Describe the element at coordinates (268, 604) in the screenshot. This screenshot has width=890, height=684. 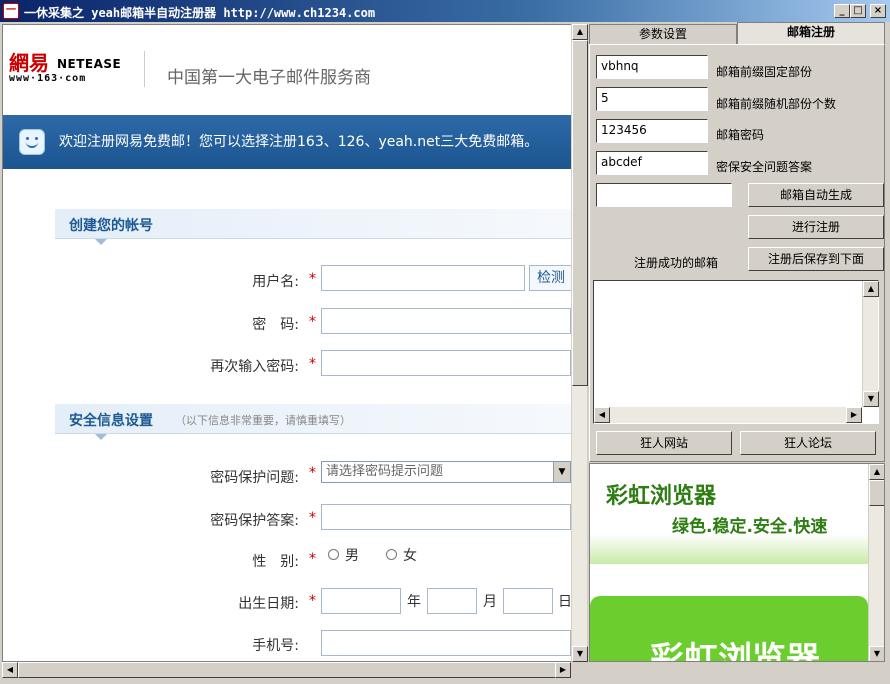
I see `birthday-label: 出生日期:` at that location.